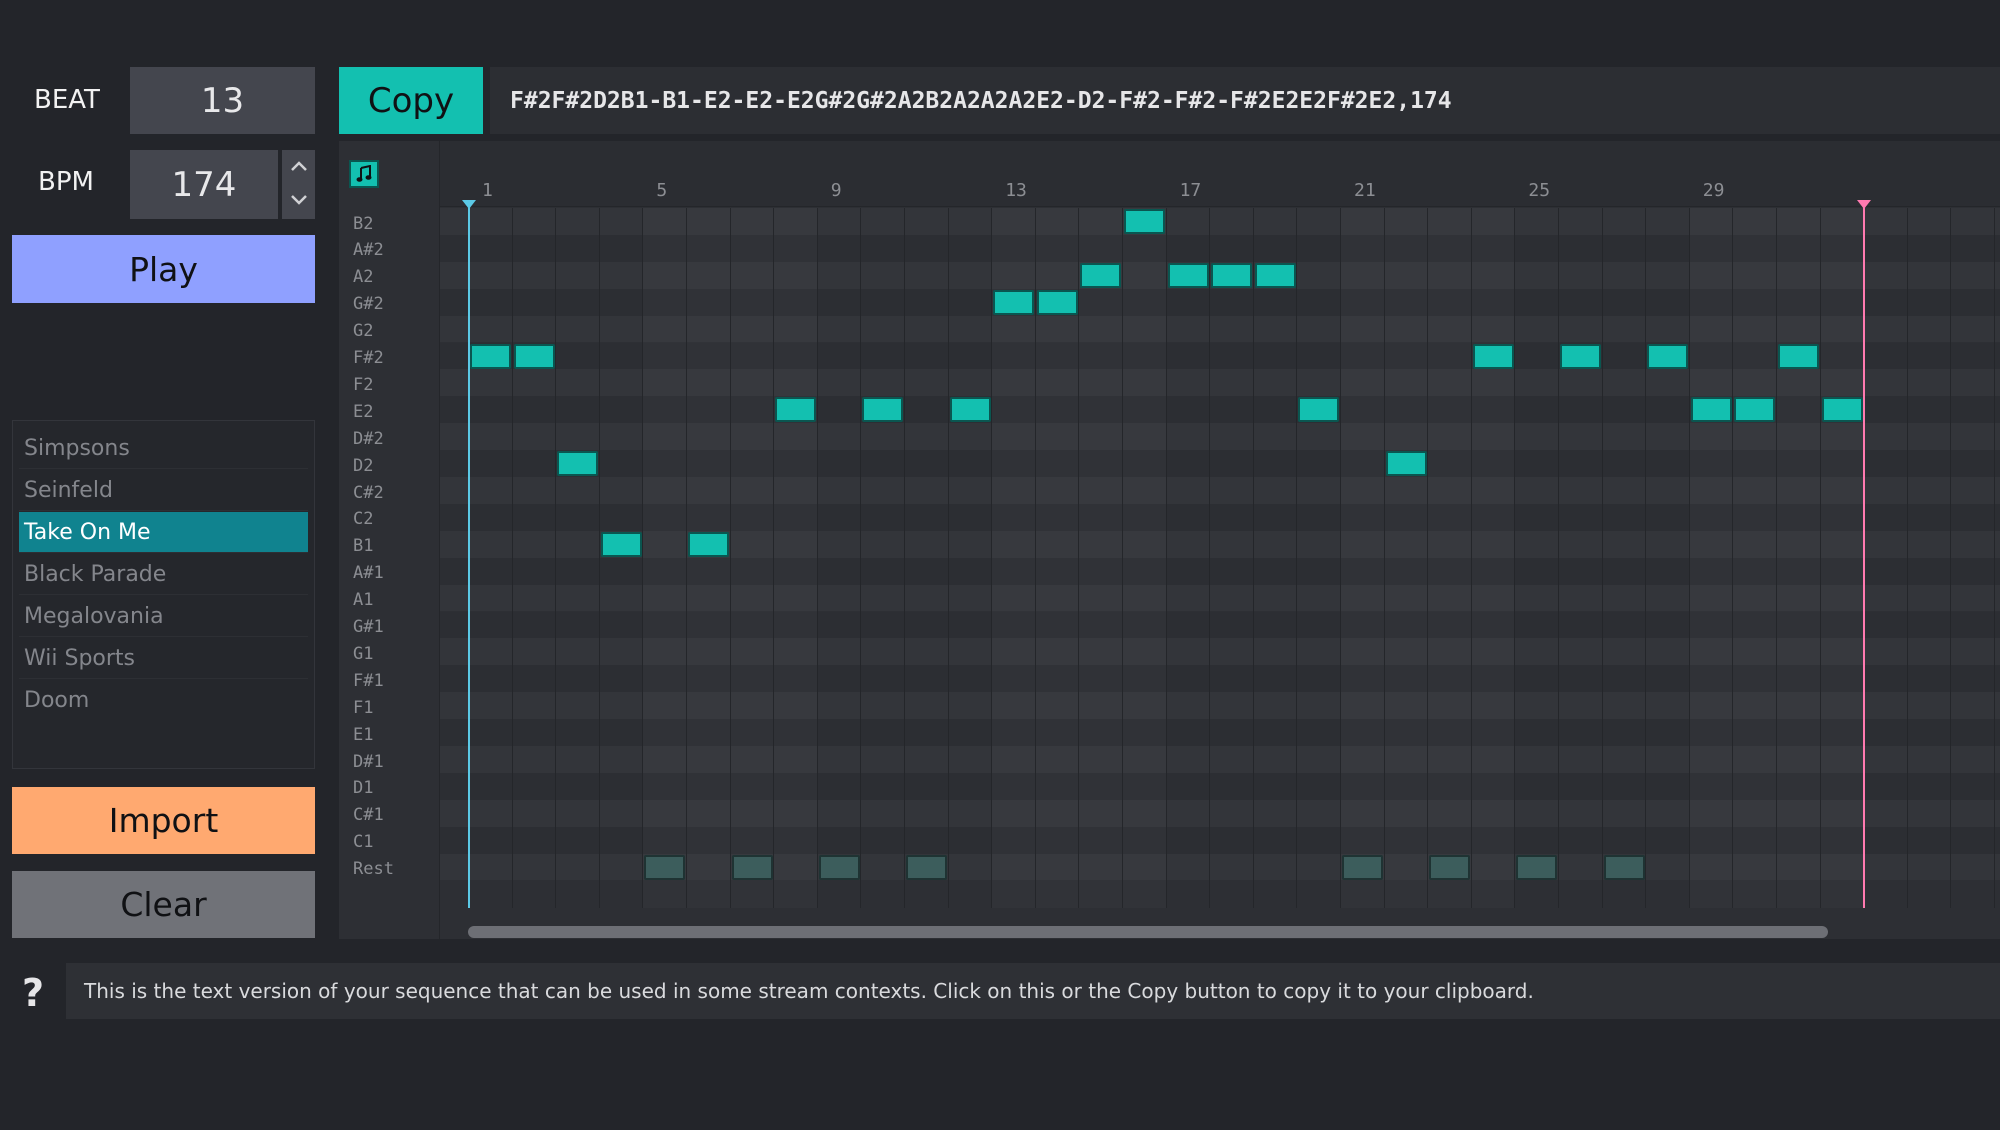  I want to click on pitch-label: G2, so click(363, 331).